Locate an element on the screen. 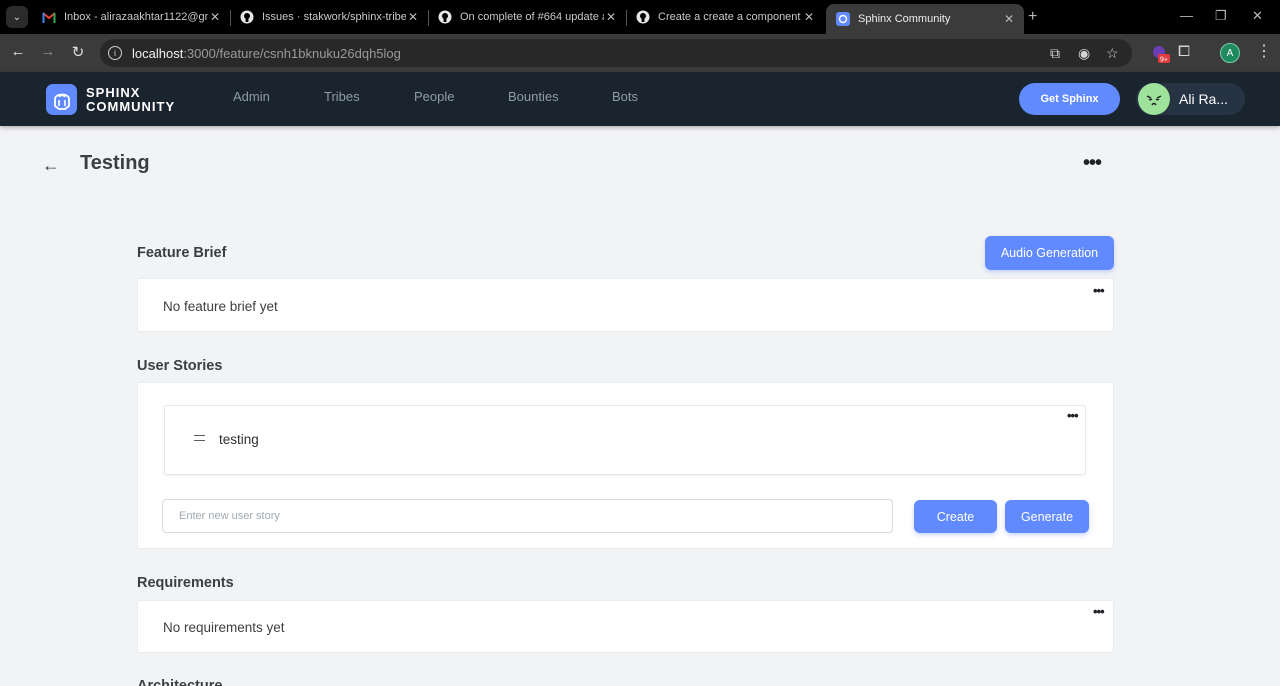 This screenshot has width=1280, height=686. tab-title: Create a create a component 'f is located at coordinates (730, 17).